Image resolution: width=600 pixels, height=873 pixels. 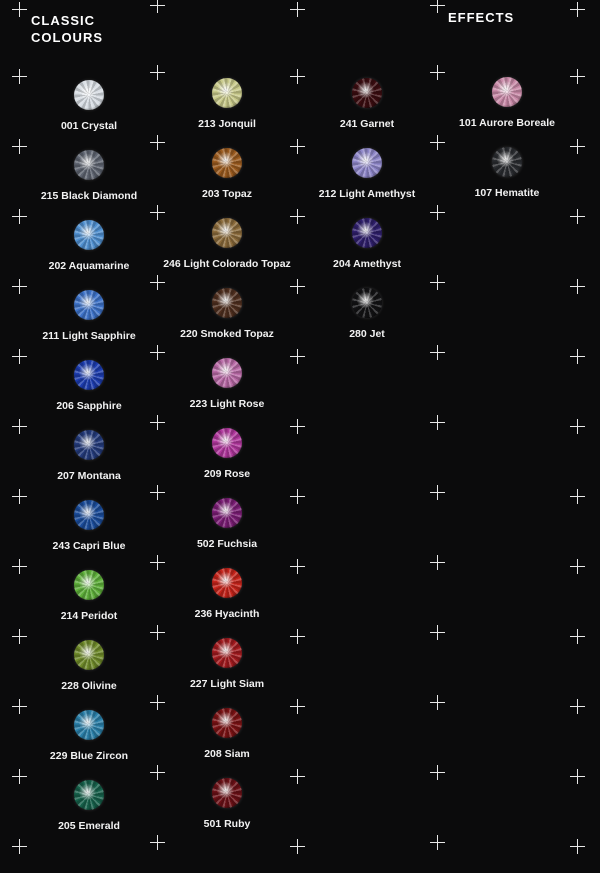 What do you see at coordinates (227, 194) in the screenshot?
I see `colour-label: 203 Topaz` at bounding box center [227, 194].